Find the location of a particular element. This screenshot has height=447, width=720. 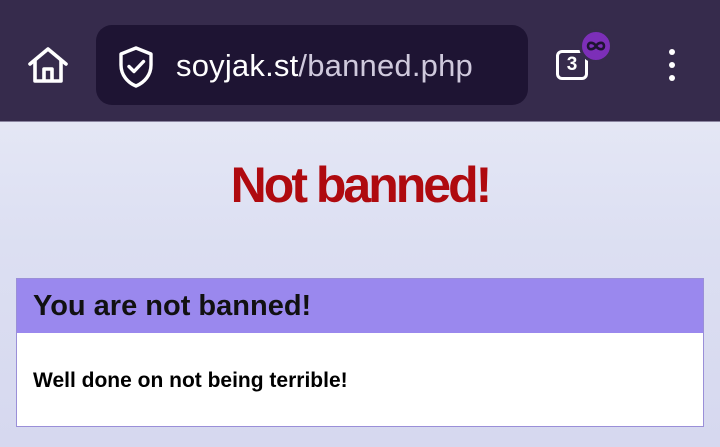

tab-switcher-button: 3 is located at coordinates (583, 64).